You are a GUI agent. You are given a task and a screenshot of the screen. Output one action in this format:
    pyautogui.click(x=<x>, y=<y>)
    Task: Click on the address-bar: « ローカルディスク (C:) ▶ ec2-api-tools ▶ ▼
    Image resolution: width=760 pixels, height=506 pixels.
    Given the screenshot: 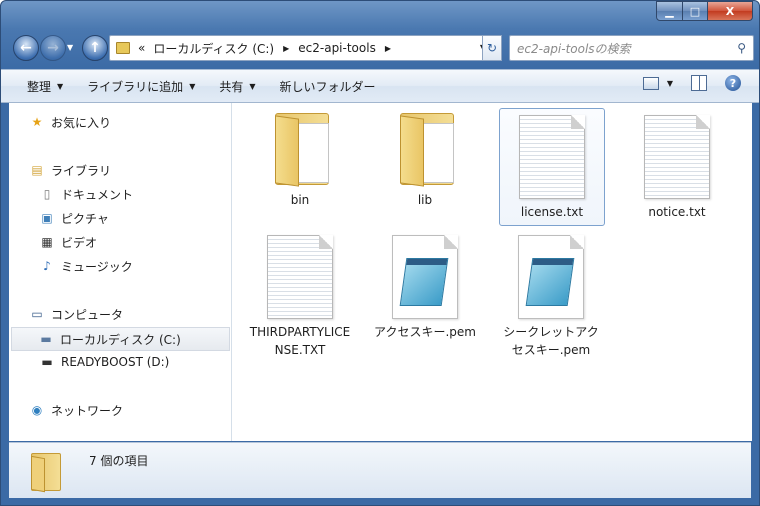 What is the action you would take?
    pyautogui.click(x=303, y=48)
    